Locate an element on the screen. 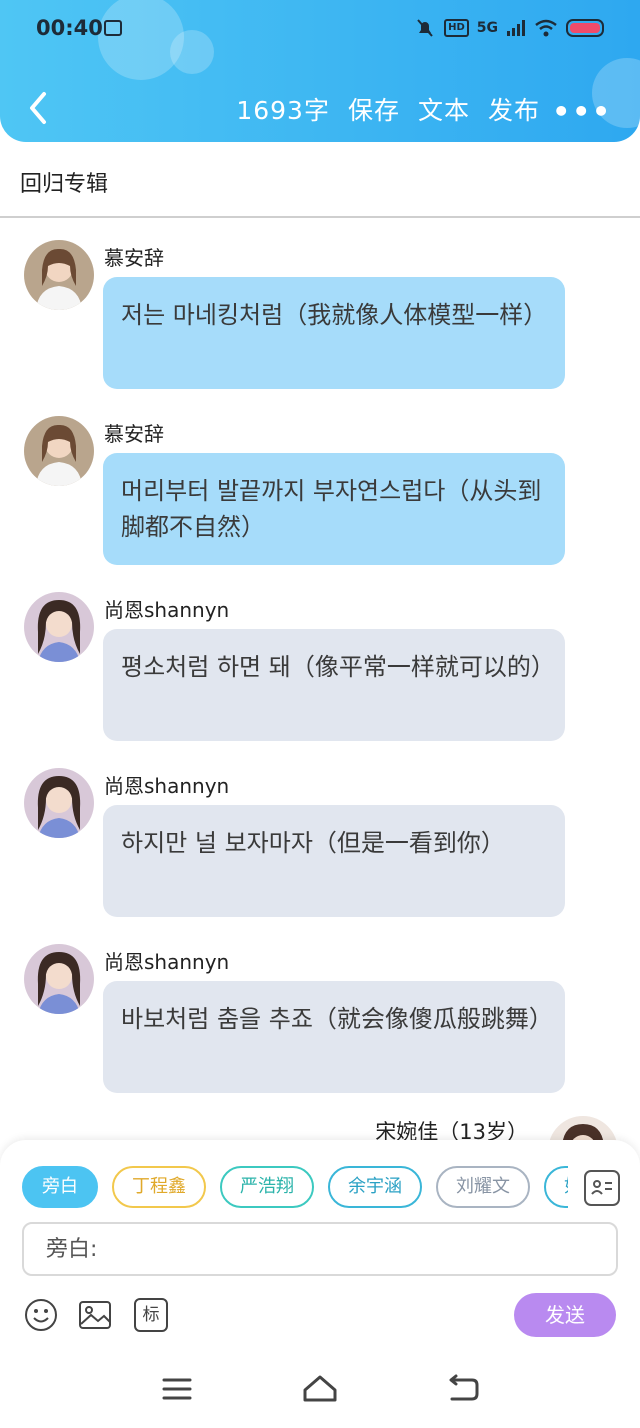 The width and height of the screenshot is (640, 1428). battery-level is located at coordinates (585, 28).